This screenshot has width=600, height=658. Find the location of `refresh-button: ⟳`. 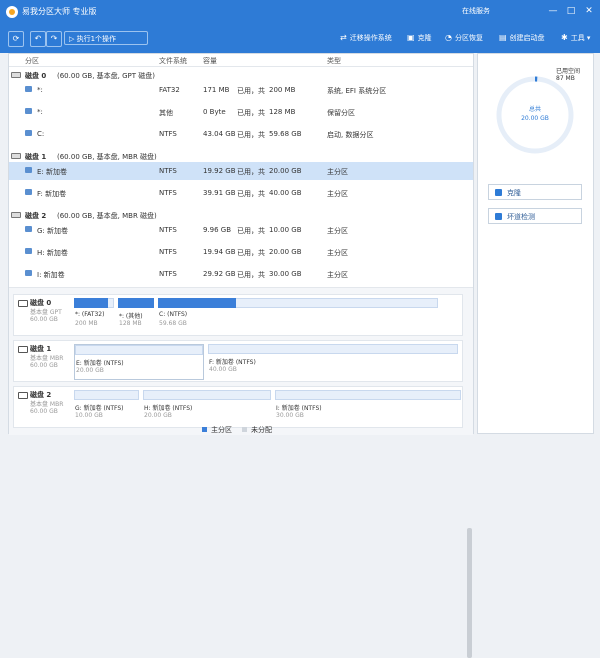

refresh-button: ⟳ is located at coordinates (16, 39).